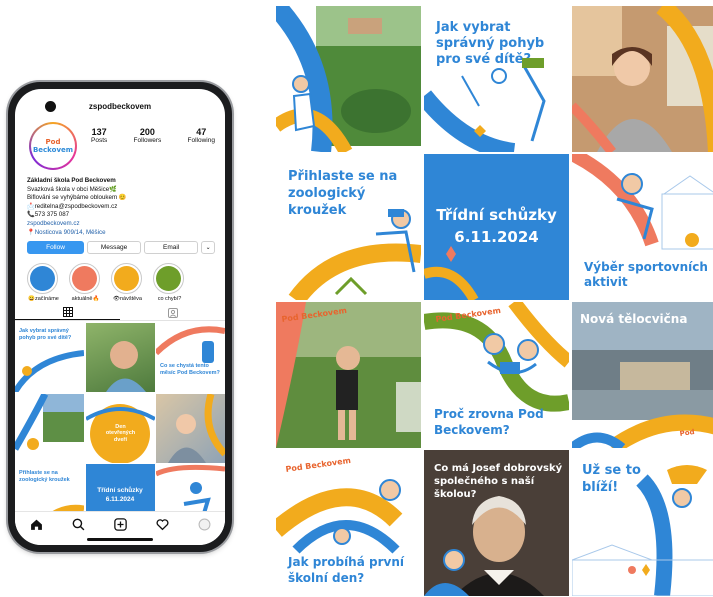 This screenshot has height=597, width=713. I want to click on bio-name: Základní škola Pod Beckovem, so click(71, 180).